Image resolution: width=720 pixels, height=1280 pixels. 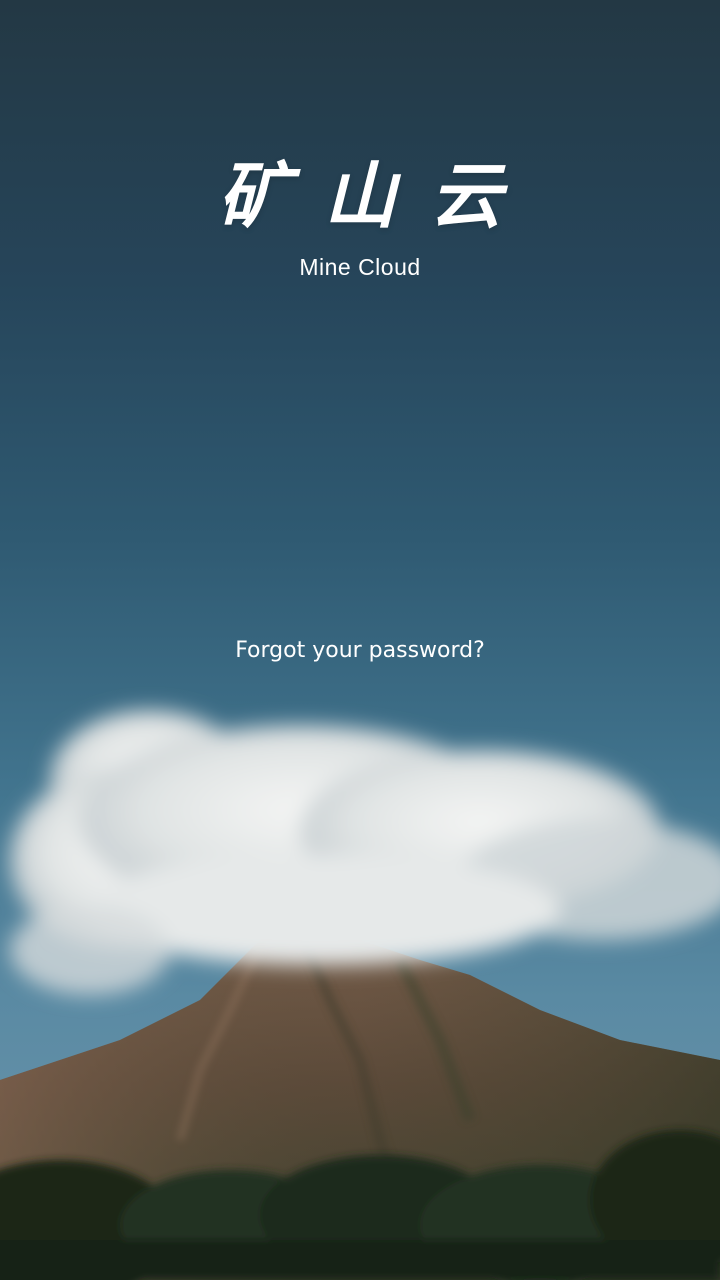 I want to click on forgot-password-link: Forgot your password?, so click(x=360, y=651).